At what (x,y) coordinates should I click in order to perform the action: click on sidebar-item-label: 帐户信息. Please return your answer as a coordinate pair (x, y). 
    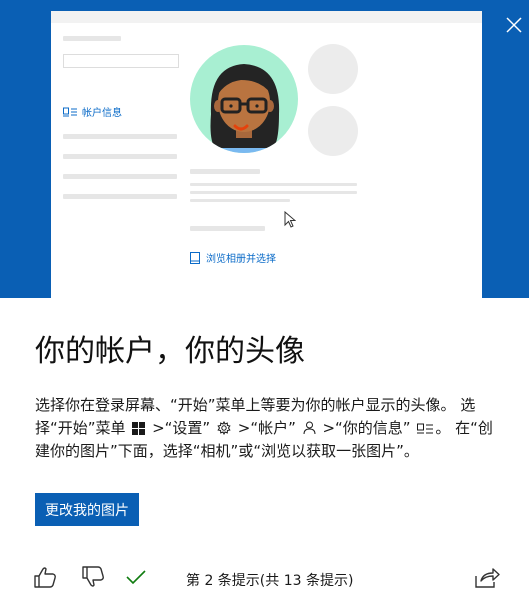
    Looking at the image, I should click on (102, 113).